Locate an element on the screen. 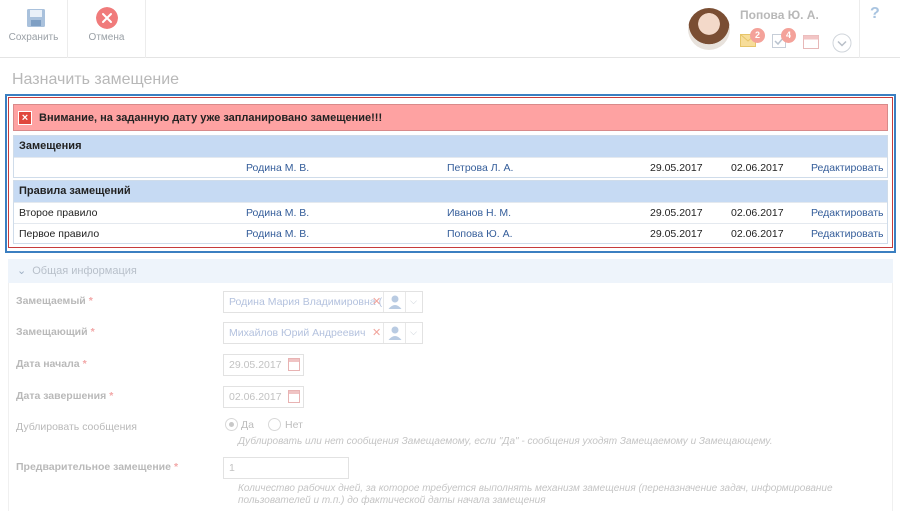 This screenshot has width=900, height=511. end-date-label: Дата завершения * is located at coordinates (65, 396).